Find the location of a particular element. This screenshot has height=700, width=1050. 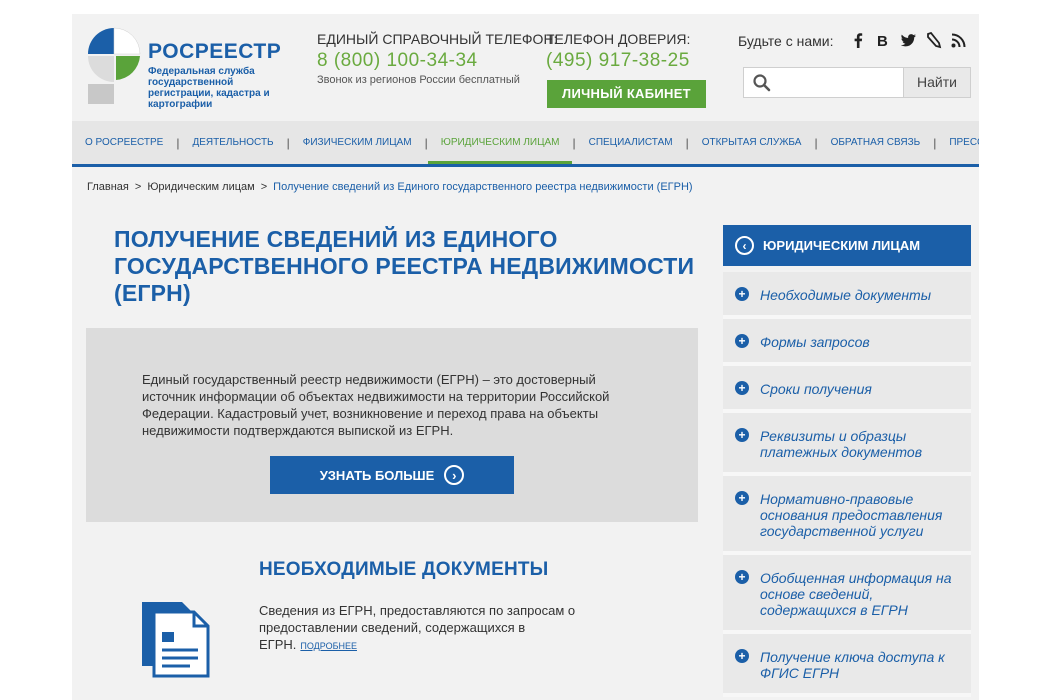

svg-text: В is located at coordinates (882, 41).